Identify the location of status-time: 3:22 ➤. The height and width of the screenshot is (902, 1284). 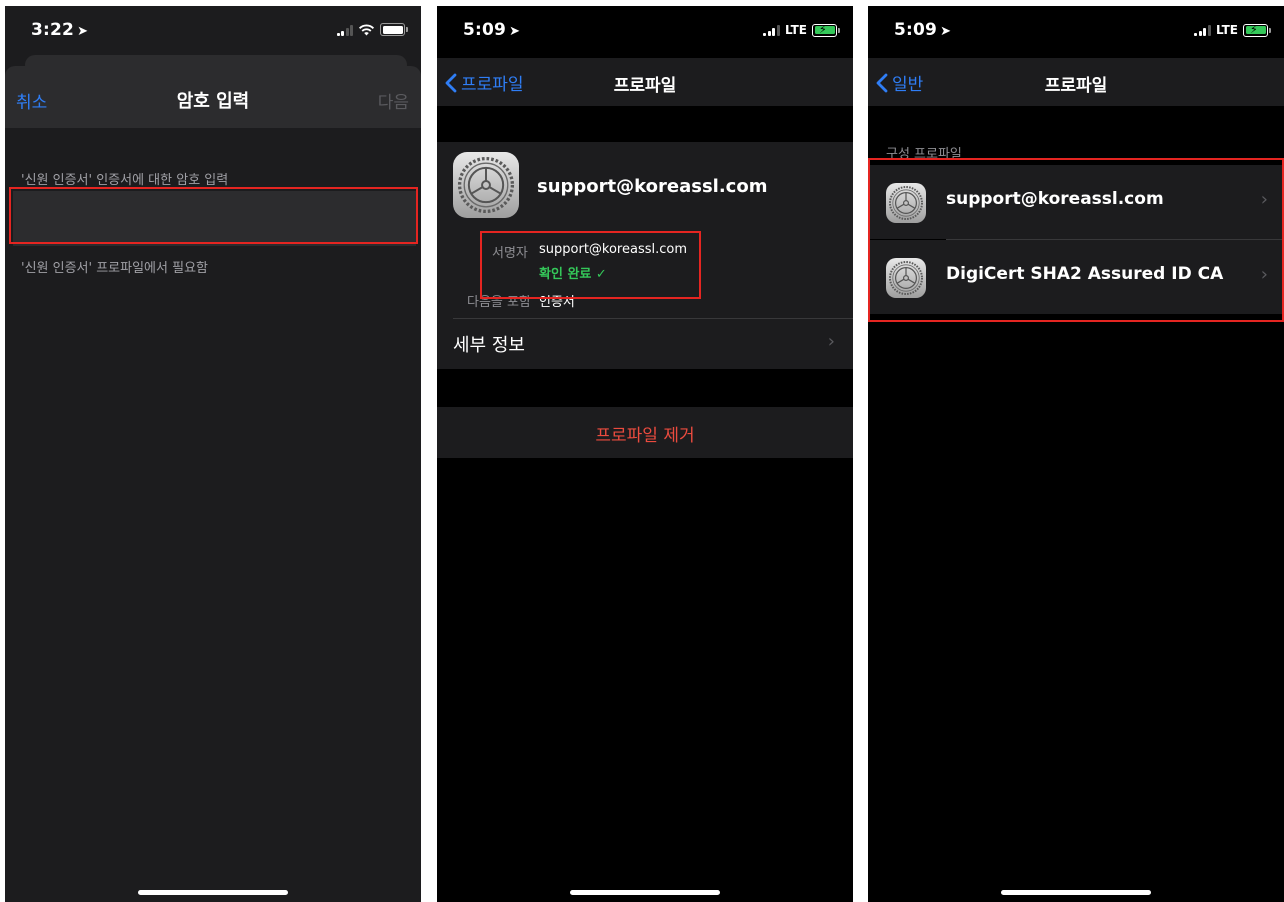
(59, 30).